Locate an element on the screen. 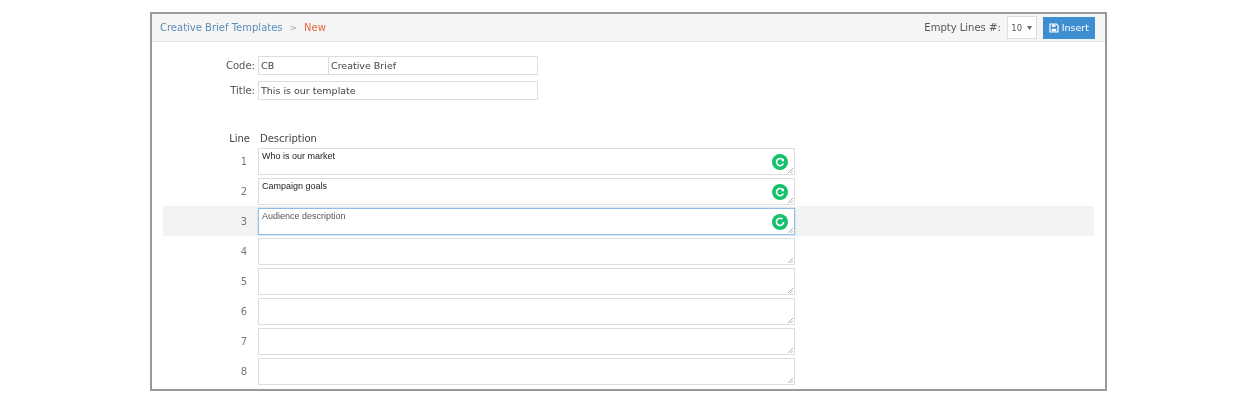  line-number: 4 is located at coordinates (243, 251).